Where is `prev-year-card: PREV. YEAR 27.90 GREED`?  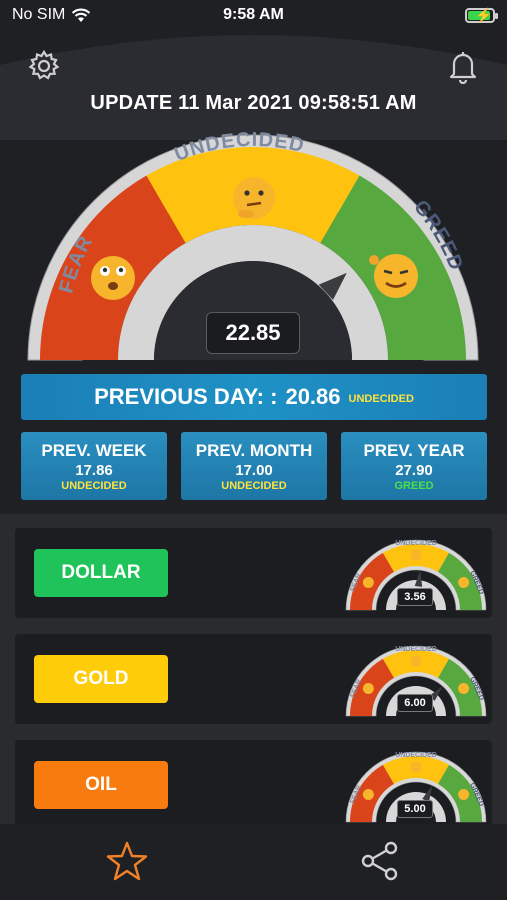
prev-year-card: PREV. YEAR 27.90 GREED is located at coordinates (414, 466).